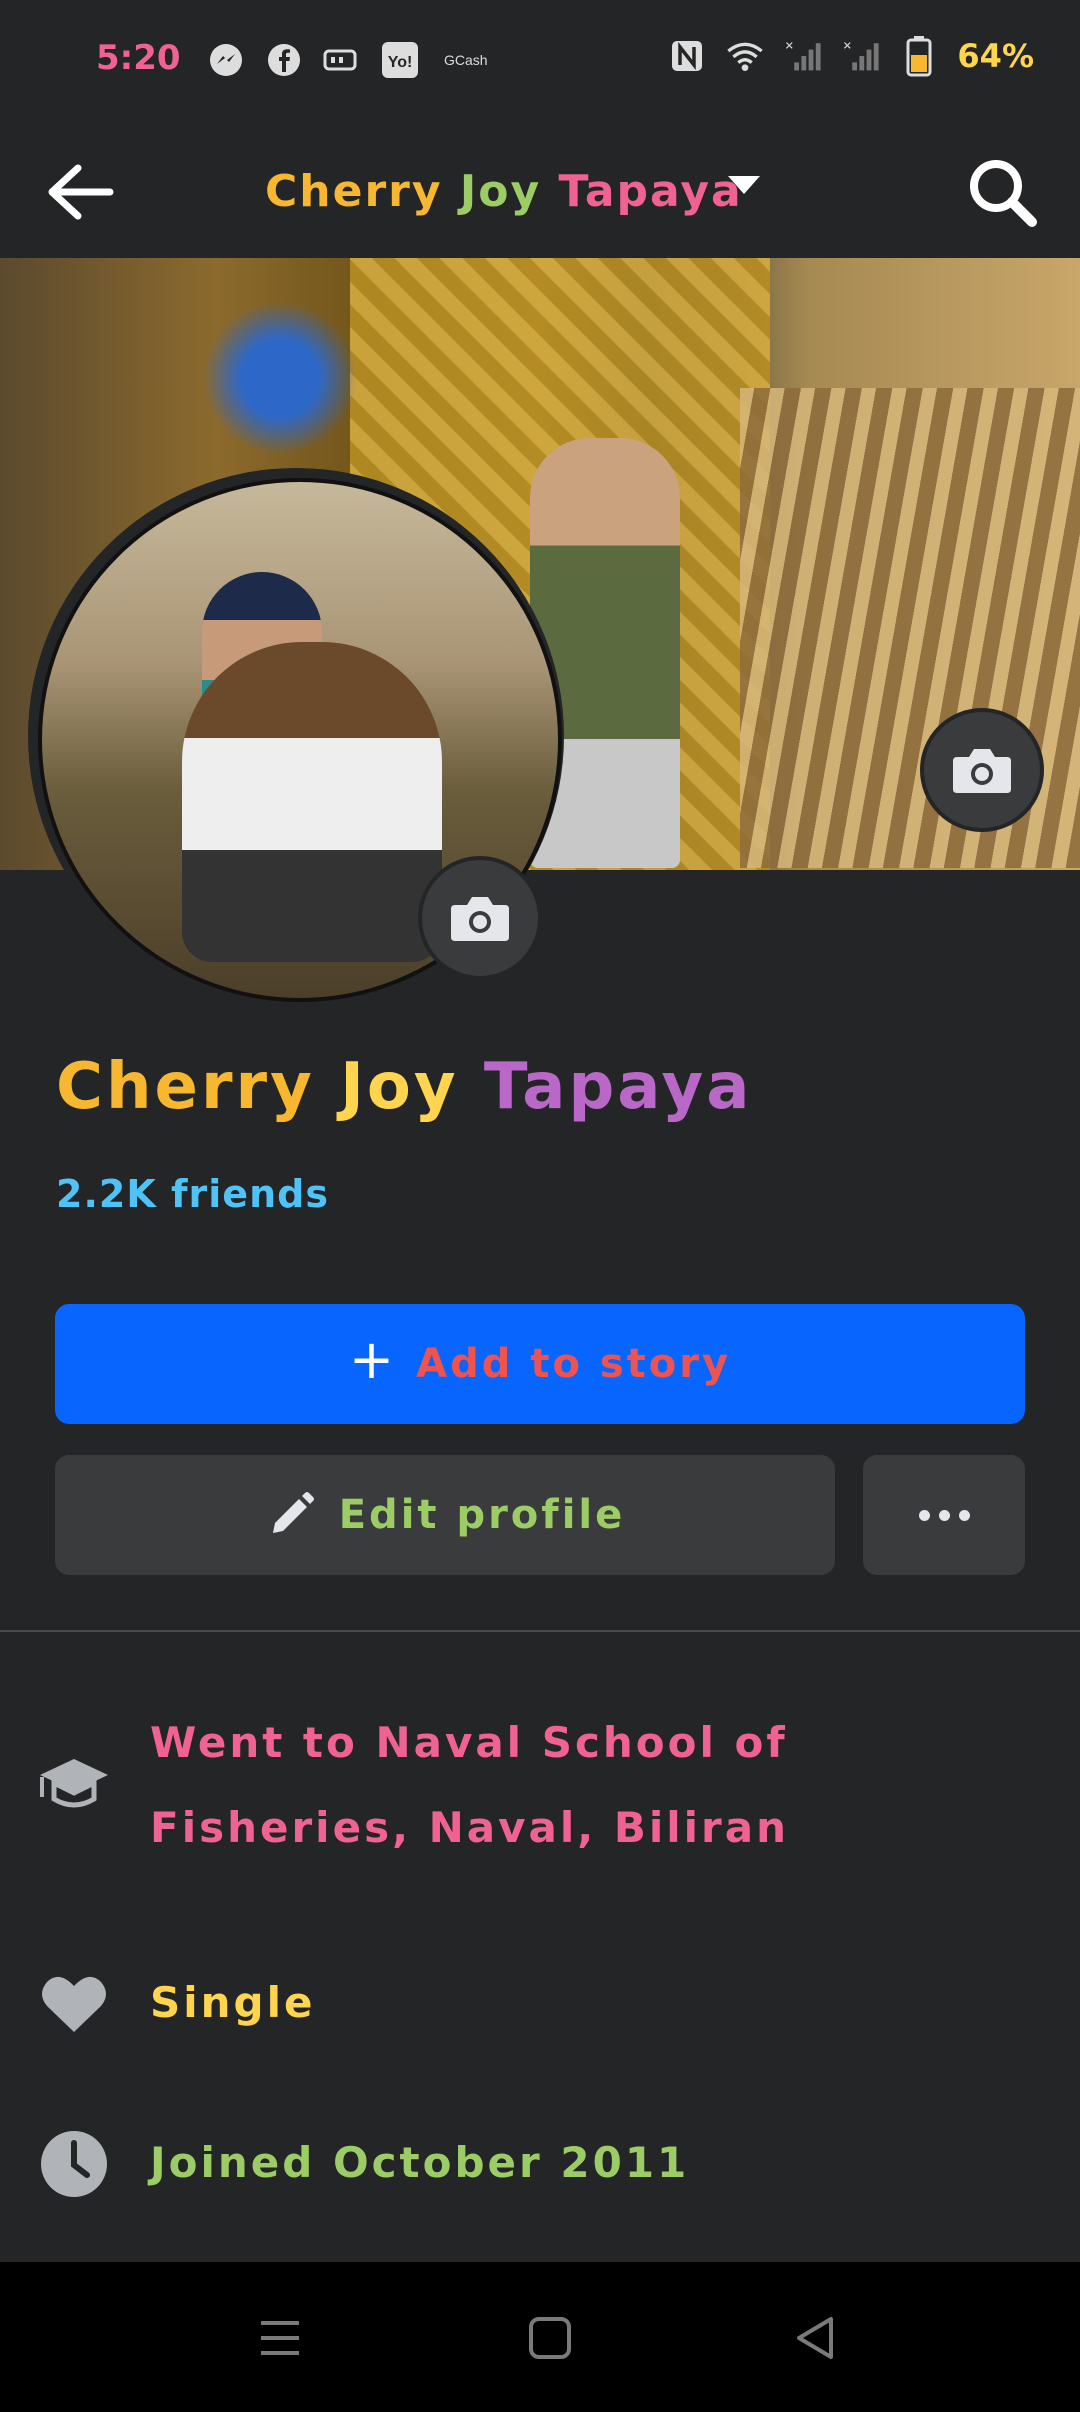  What do you see at coordinates (293, 1512) in the screenshot?
I see `pencil-icon` at bounding box center [293, 1512].